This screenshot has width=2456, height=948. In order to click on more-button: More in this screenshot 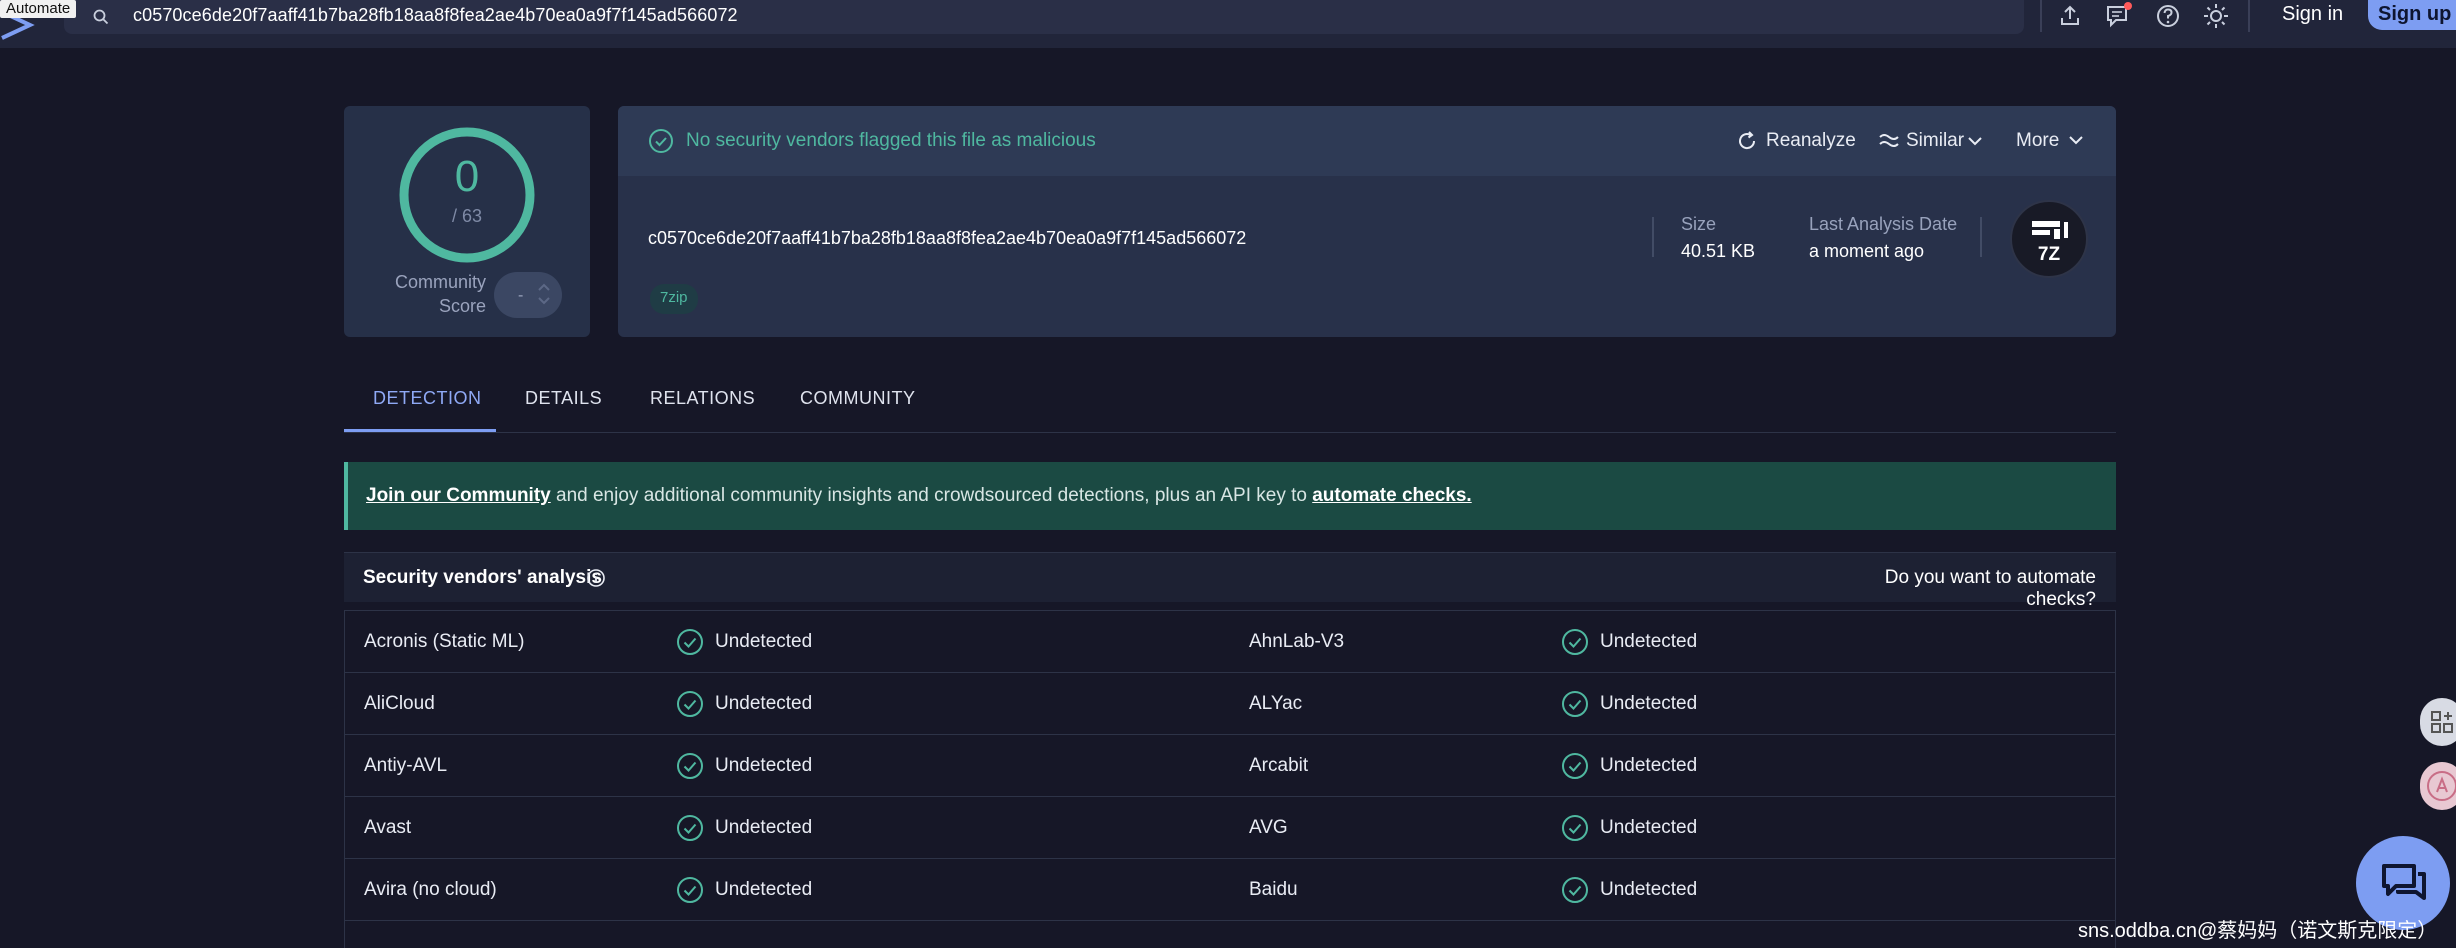, I will do `click(2037, 141)`.